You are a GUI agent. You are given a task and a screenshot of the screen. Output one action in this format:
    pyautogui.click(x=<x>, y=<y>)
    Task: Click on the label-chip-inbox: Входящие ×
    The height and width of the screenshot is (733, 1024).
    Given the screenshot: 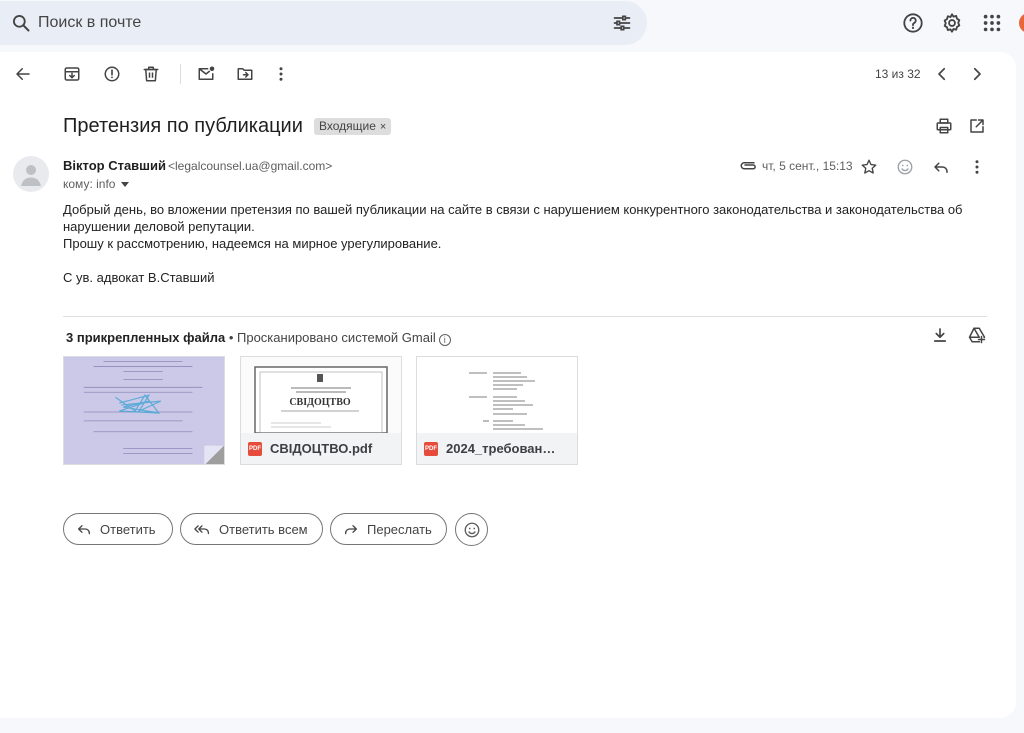 What is the action you would take?
    pyautogui.click(x=353, y=126)
    